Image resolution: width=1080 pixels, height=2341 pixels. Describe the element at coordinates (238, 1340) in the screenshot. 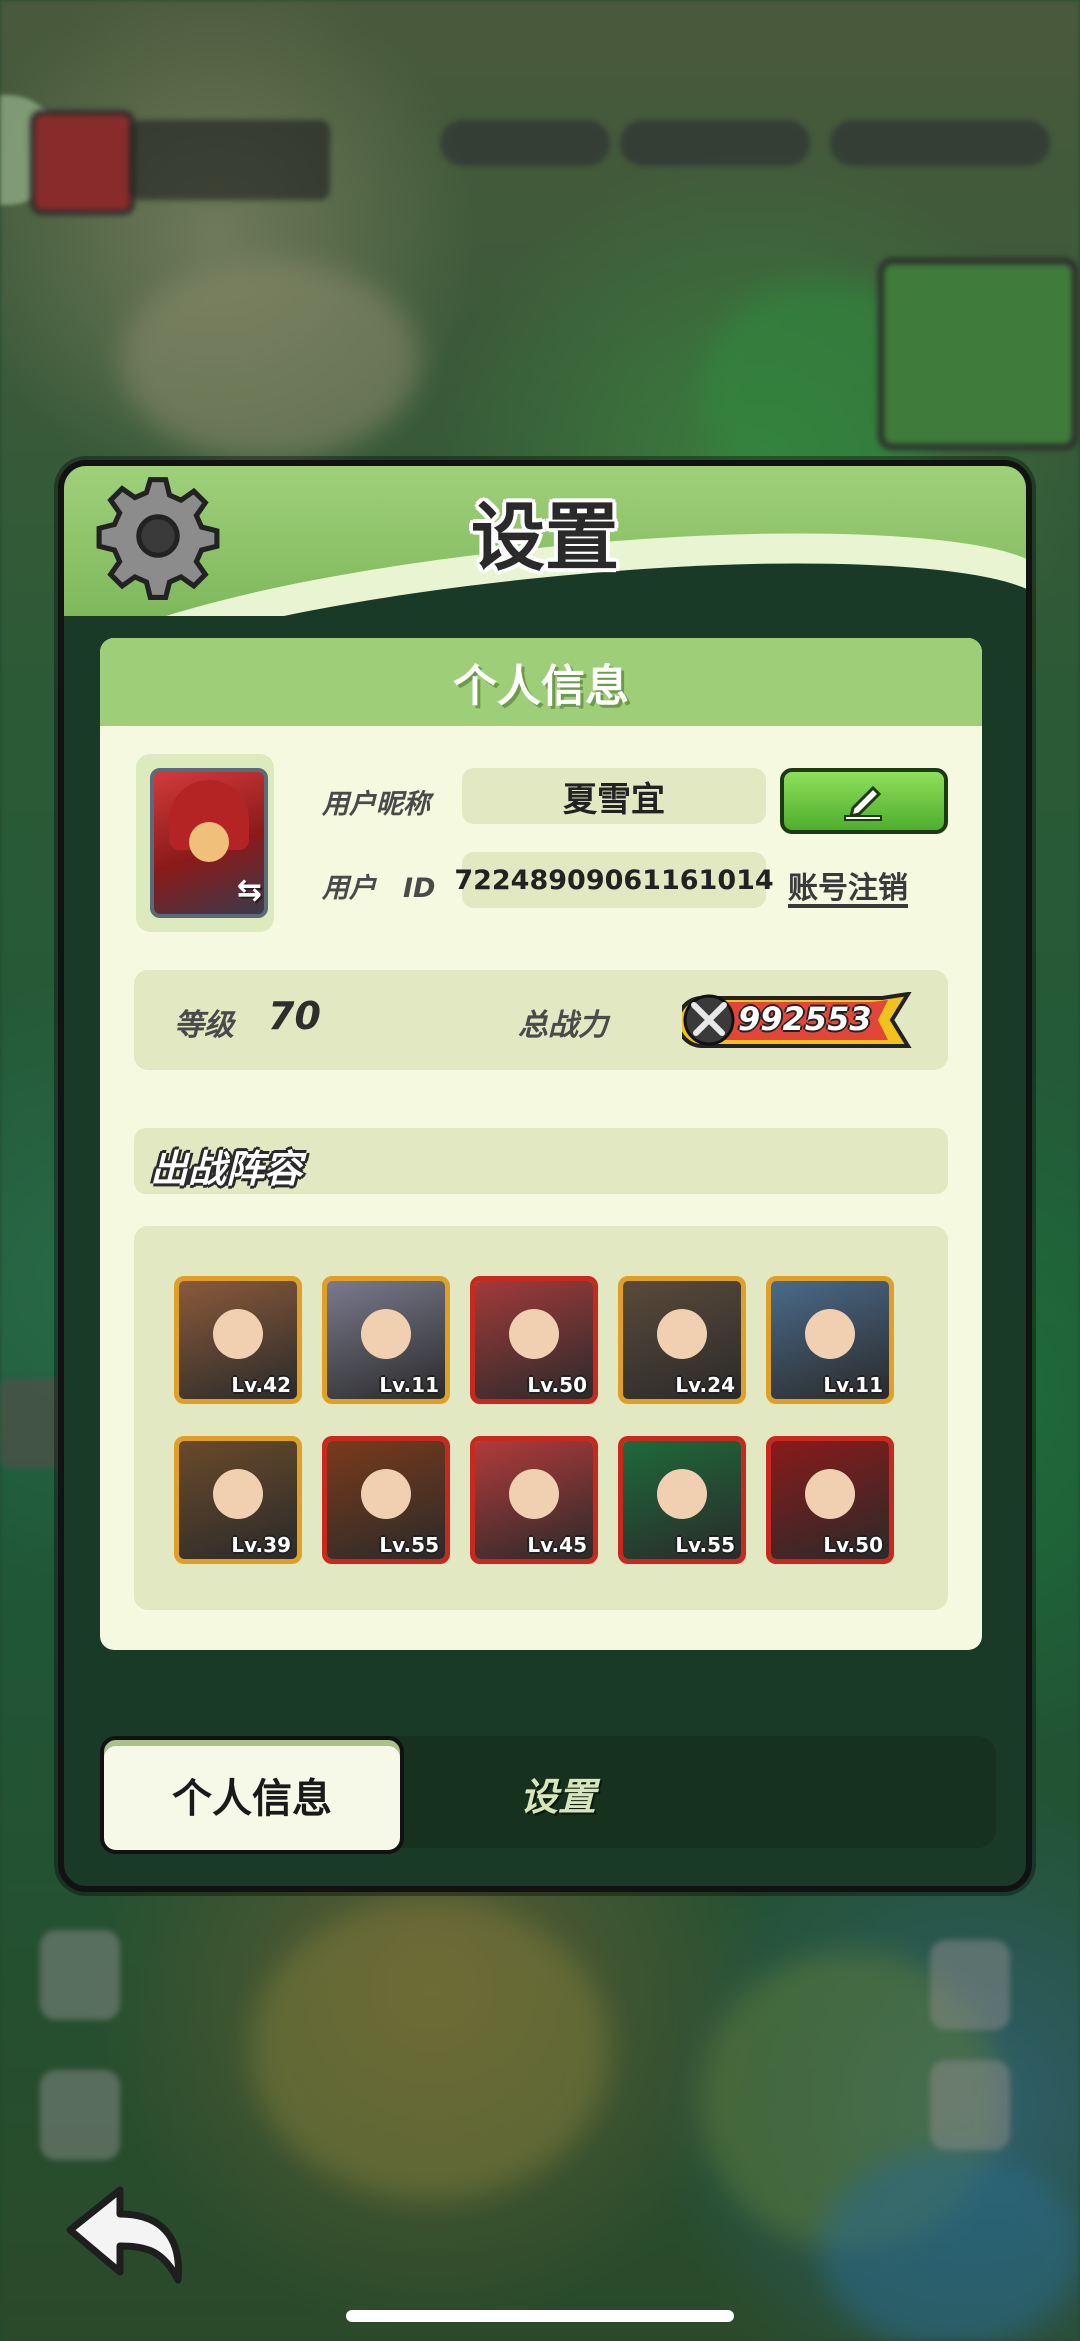

I see `hero-card: Lv.42` at that location.